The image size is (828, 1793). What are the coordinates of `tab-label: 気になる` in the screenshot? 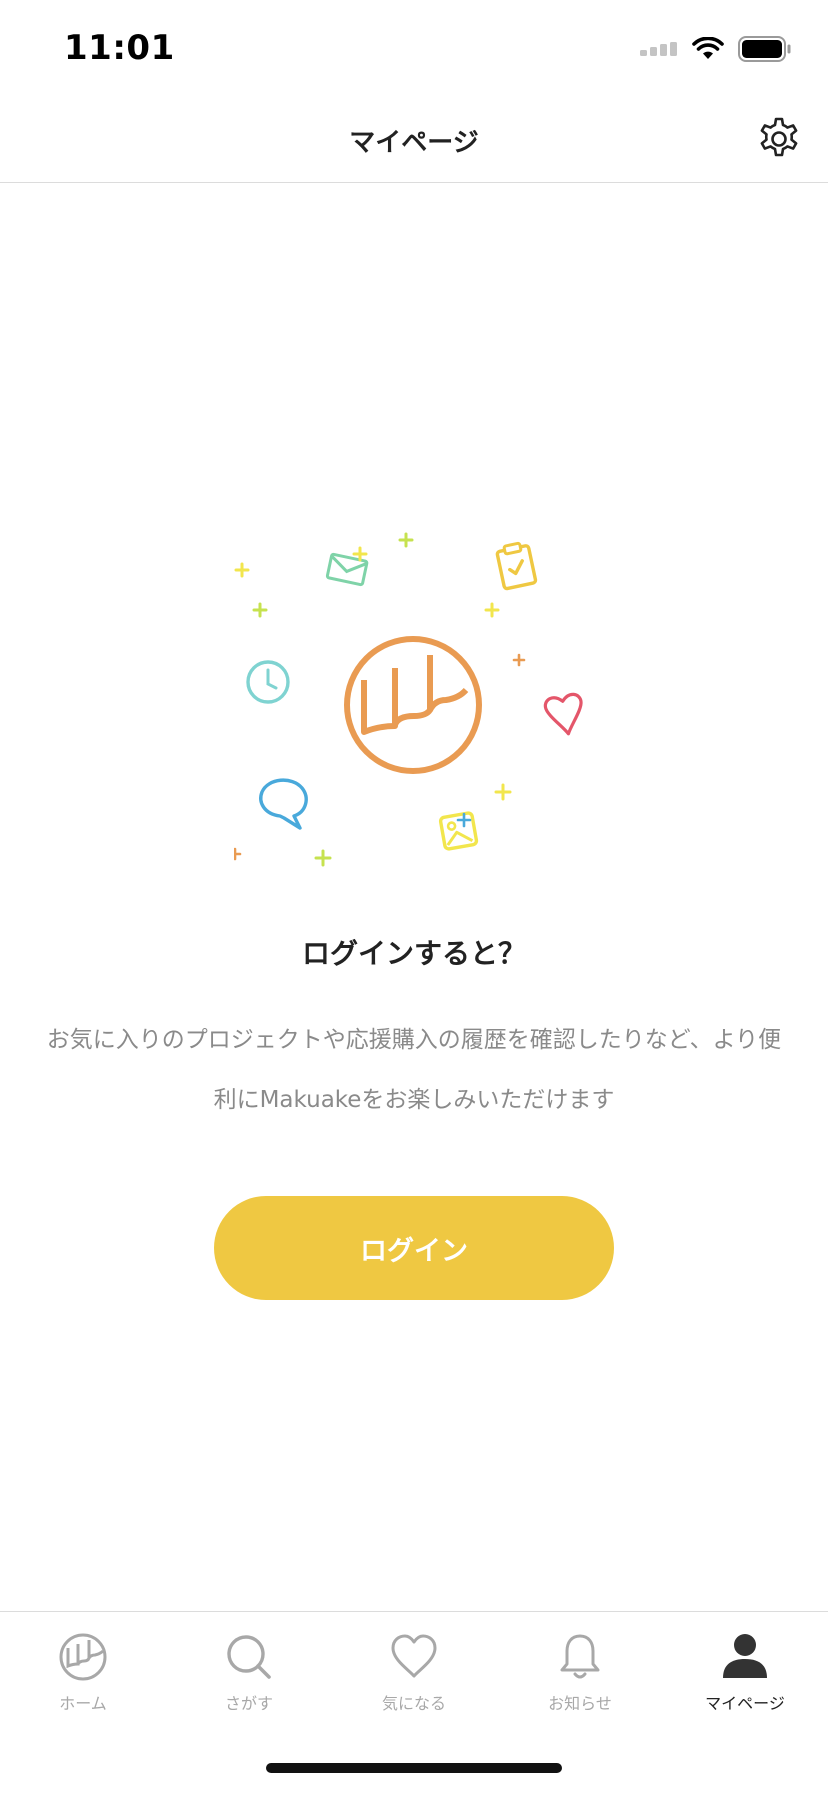 It's located at (413, 1703).